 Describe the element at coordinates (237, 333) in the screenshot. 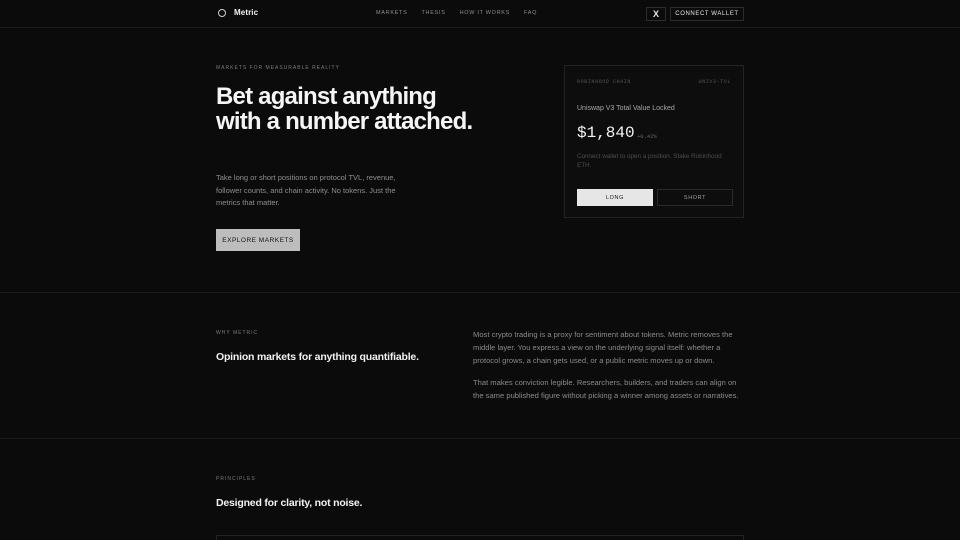

I see `why-eyebrow: WHY METRIC` at that location.